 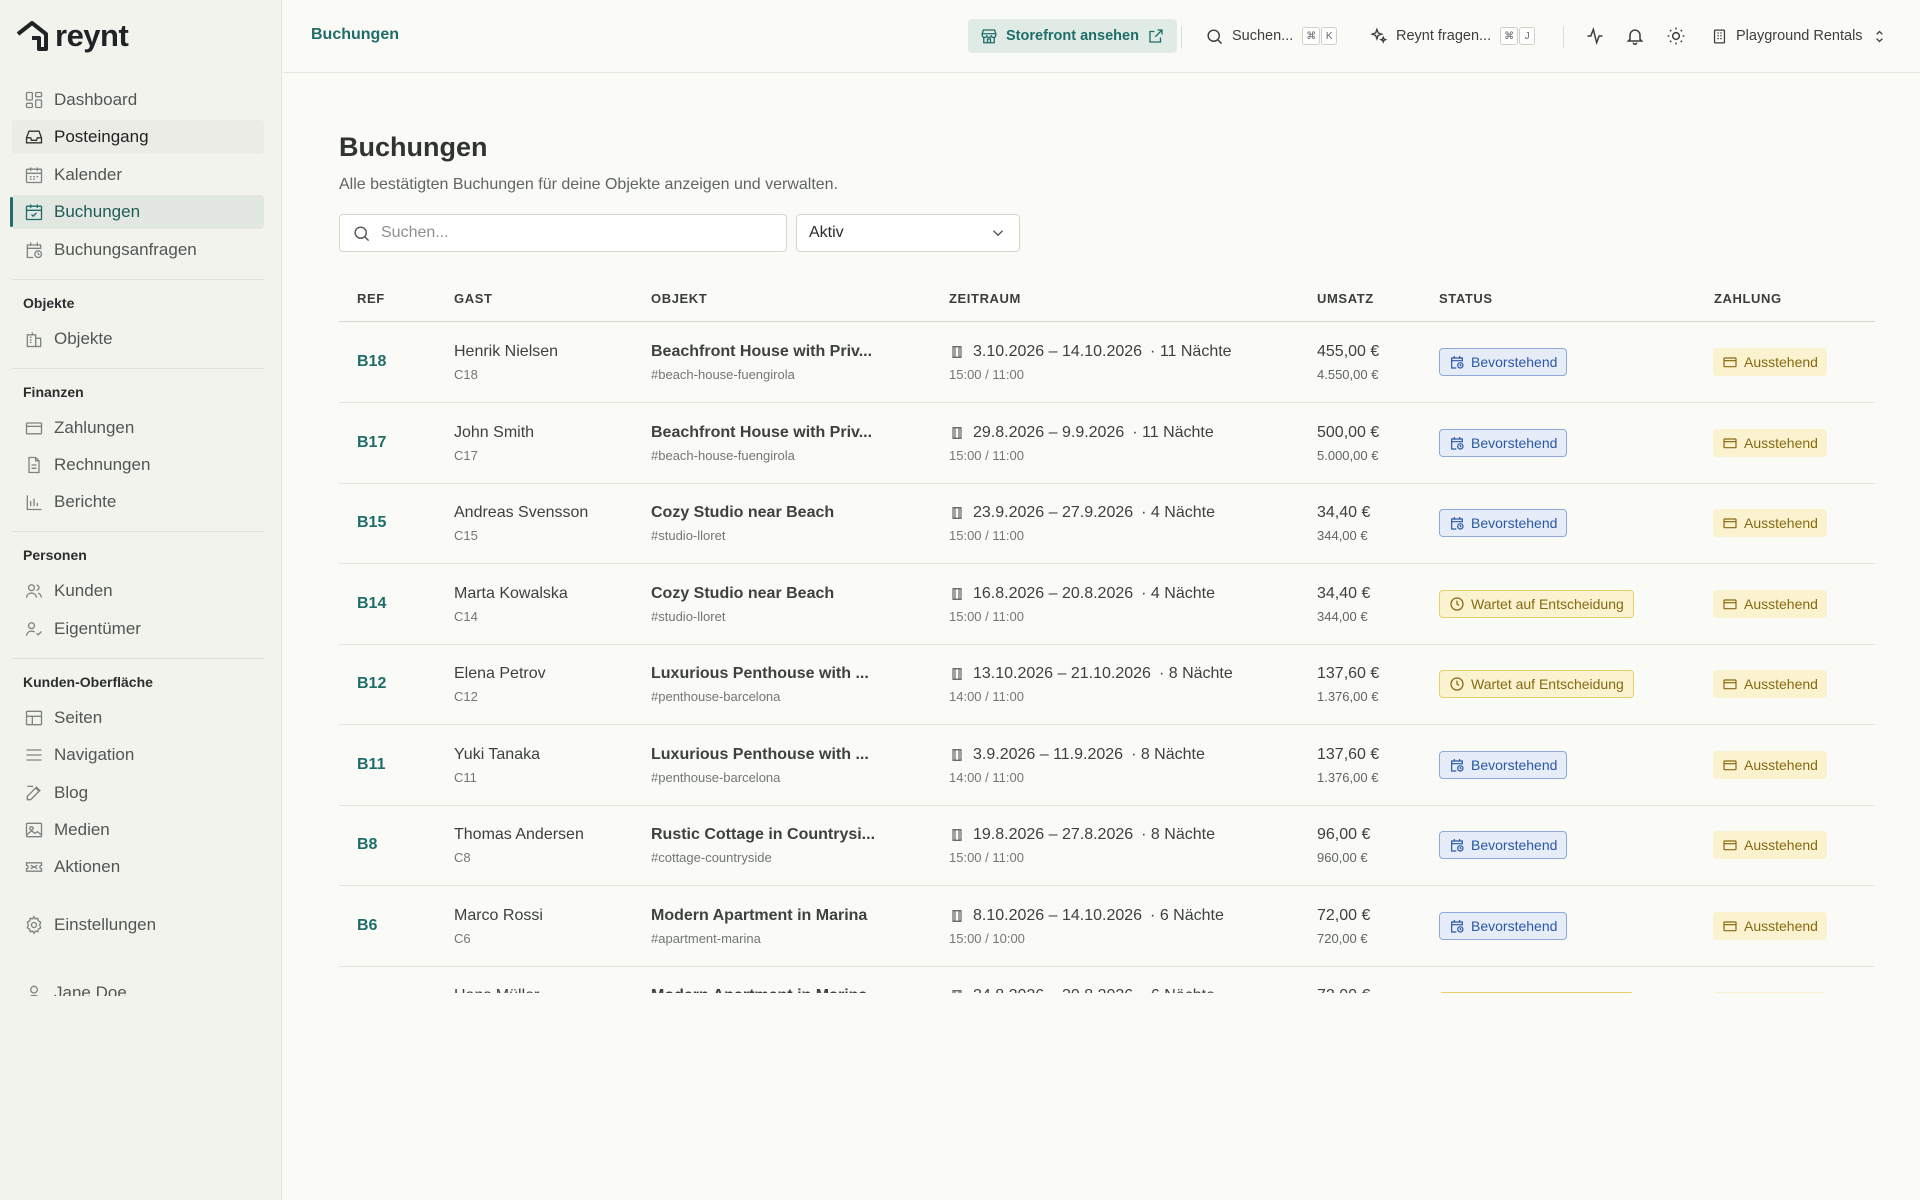 I want to click on sidebar-item-aktionen: Aktionen, so click(x=138, y=867).